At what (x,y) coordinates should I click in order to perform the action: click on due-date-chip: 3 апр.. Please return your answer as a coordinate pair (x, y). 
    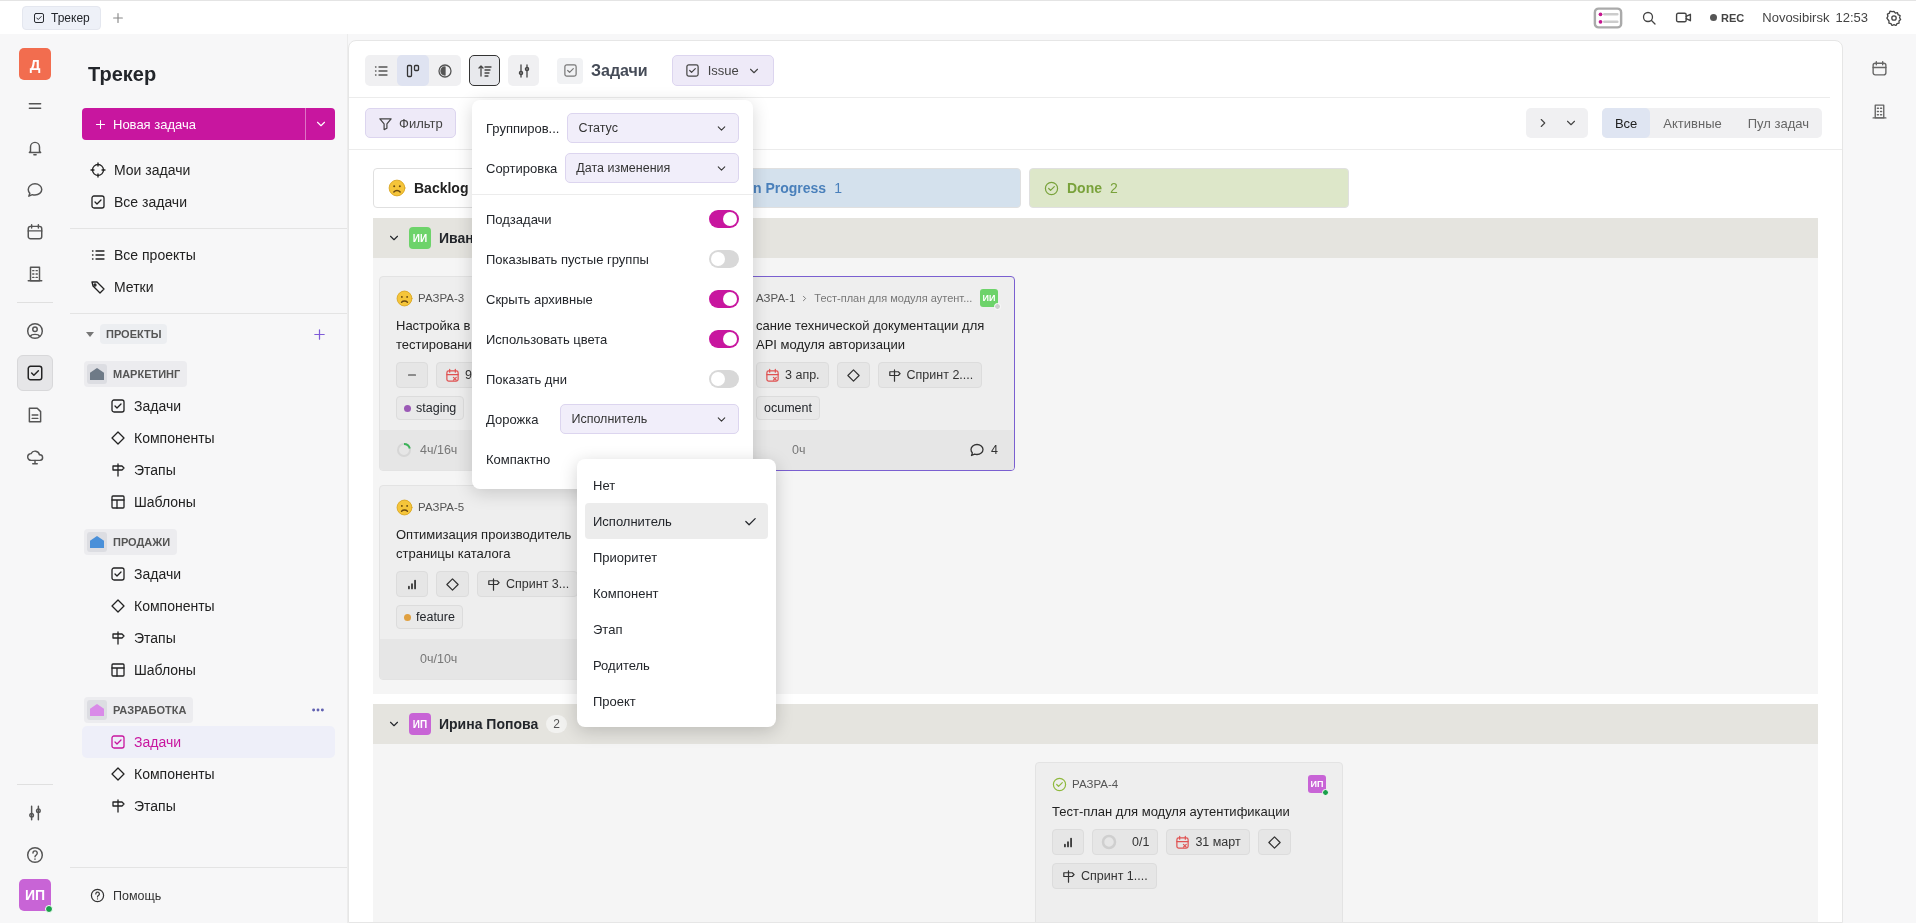
    Looking at the image, I should click on (792, 375).